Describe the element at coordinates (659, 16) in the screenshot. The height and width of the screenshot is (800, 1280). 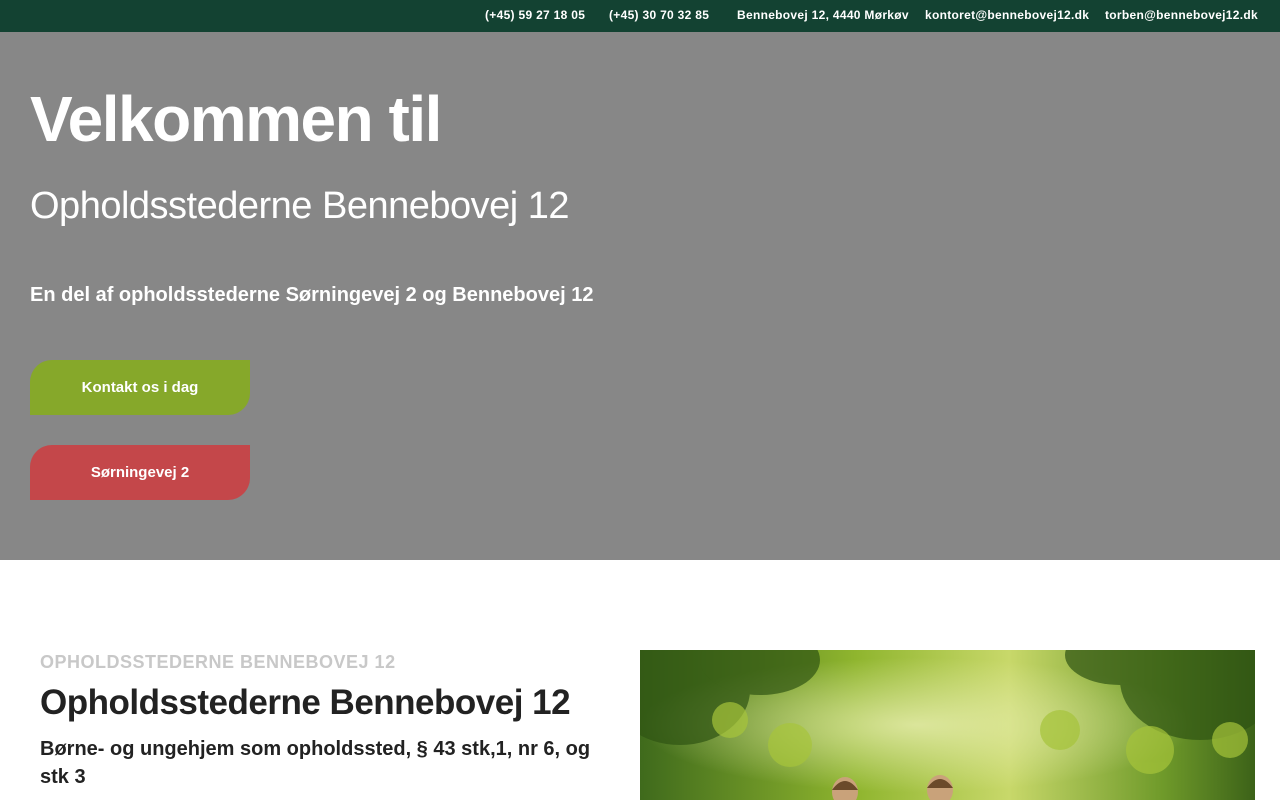
I see `phone-link-2: (+45) 30 70 32 85` at that location.